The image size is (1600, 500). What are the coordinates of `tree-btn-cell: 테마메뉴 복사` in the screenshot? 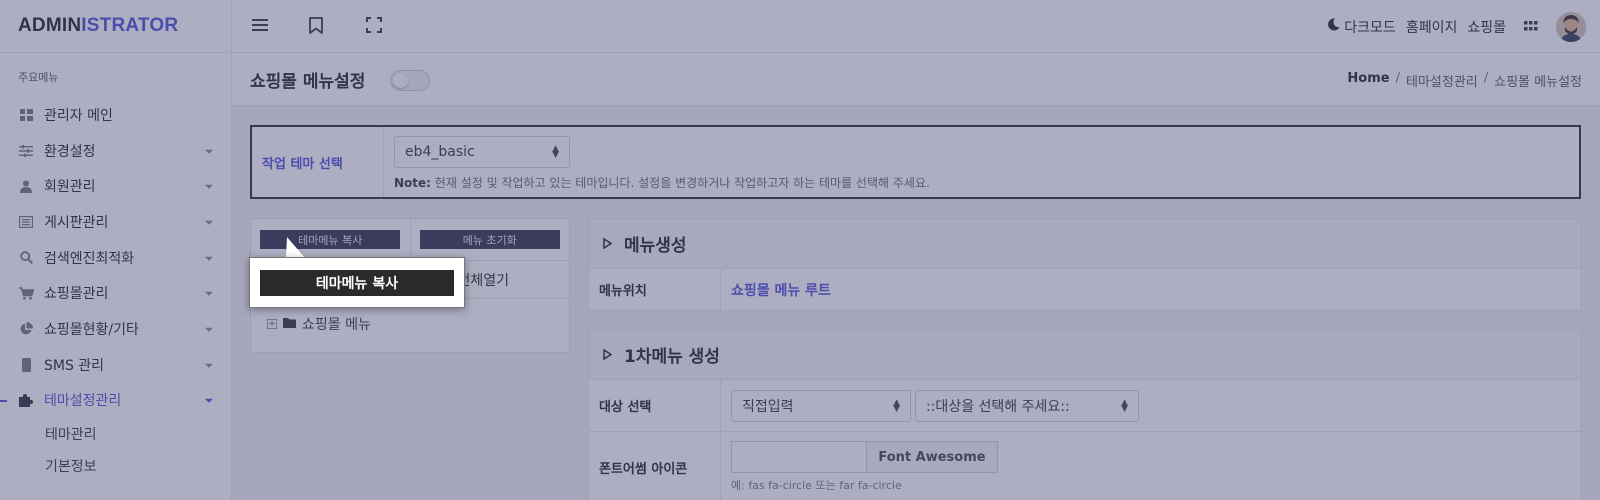 It's located at (330, 239).